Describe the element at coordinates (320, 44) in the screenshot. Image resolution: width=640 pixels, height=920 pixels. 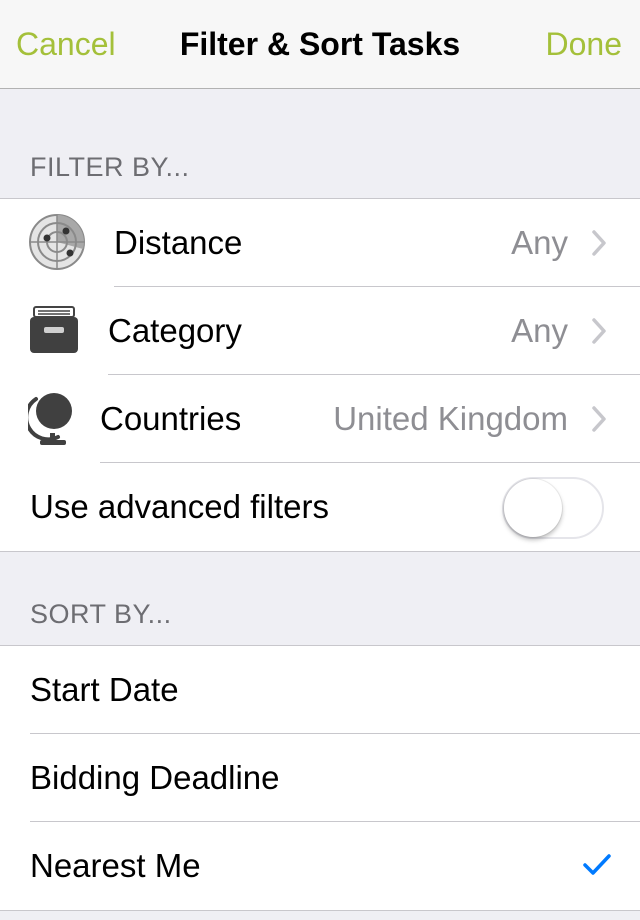
I see `navigation-bar: Cancel Filter & Sort Tasks Done` at that location.